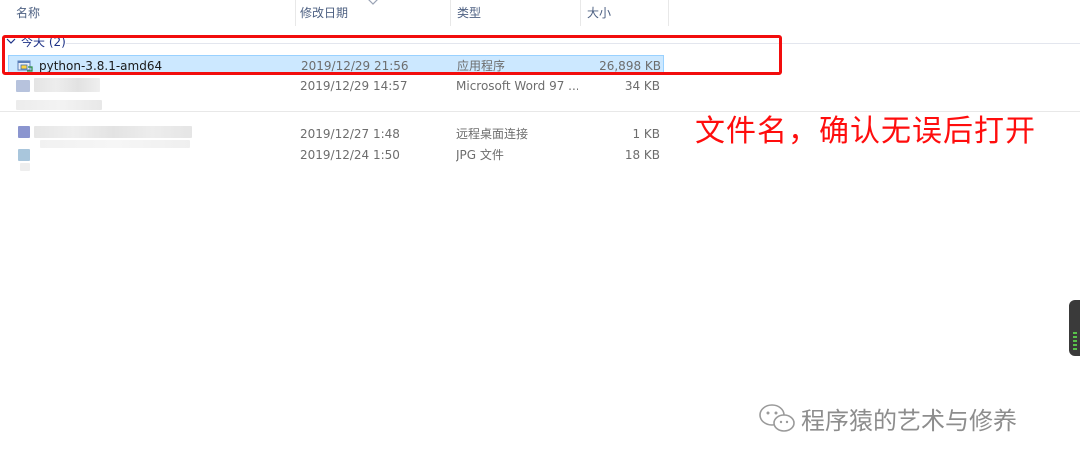 This screenshot has width=1080, height=467. Describe the element at coordinates (492, 134) in the screenshot. I see `file-type: 远程桌面连接` at that location.